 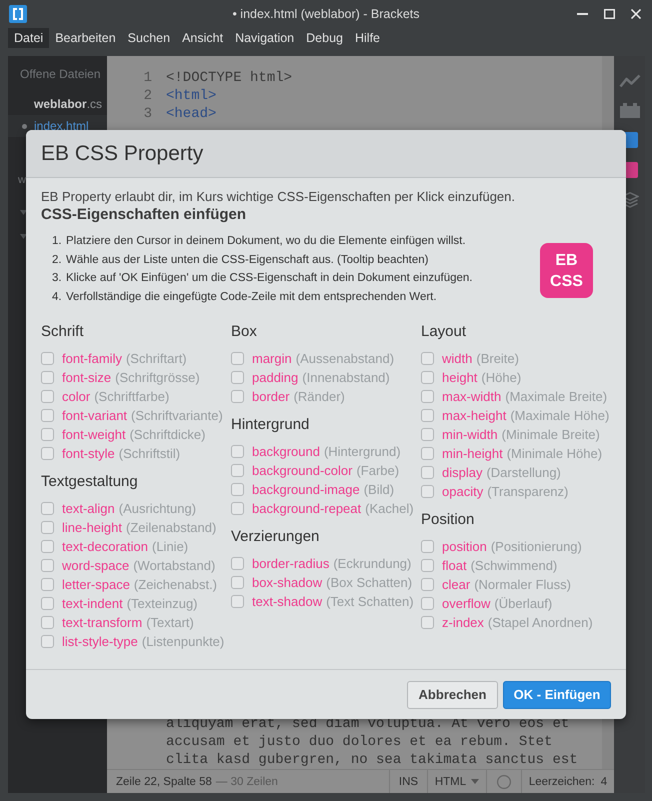 What do you see at coordinates (636, 14) in the screenshot?
I see `close-icon` at bounding box center [636, 14].